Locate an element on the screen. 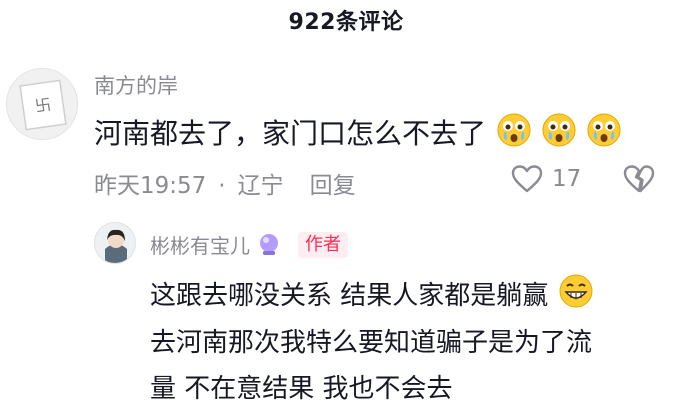 This screenshot has height=420, width=692. reply-text-line-1: 这跟去哪没关系 结果人家都是躺赢 is located at coordinates (371, 293).